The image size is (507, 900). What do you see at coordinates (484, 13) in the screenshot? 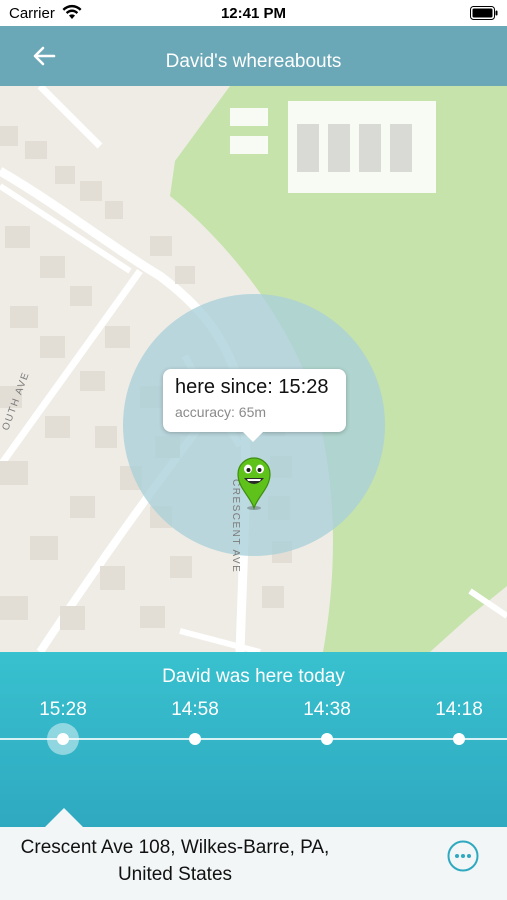
I see `battery-icon` at bounding box center [484, 13].